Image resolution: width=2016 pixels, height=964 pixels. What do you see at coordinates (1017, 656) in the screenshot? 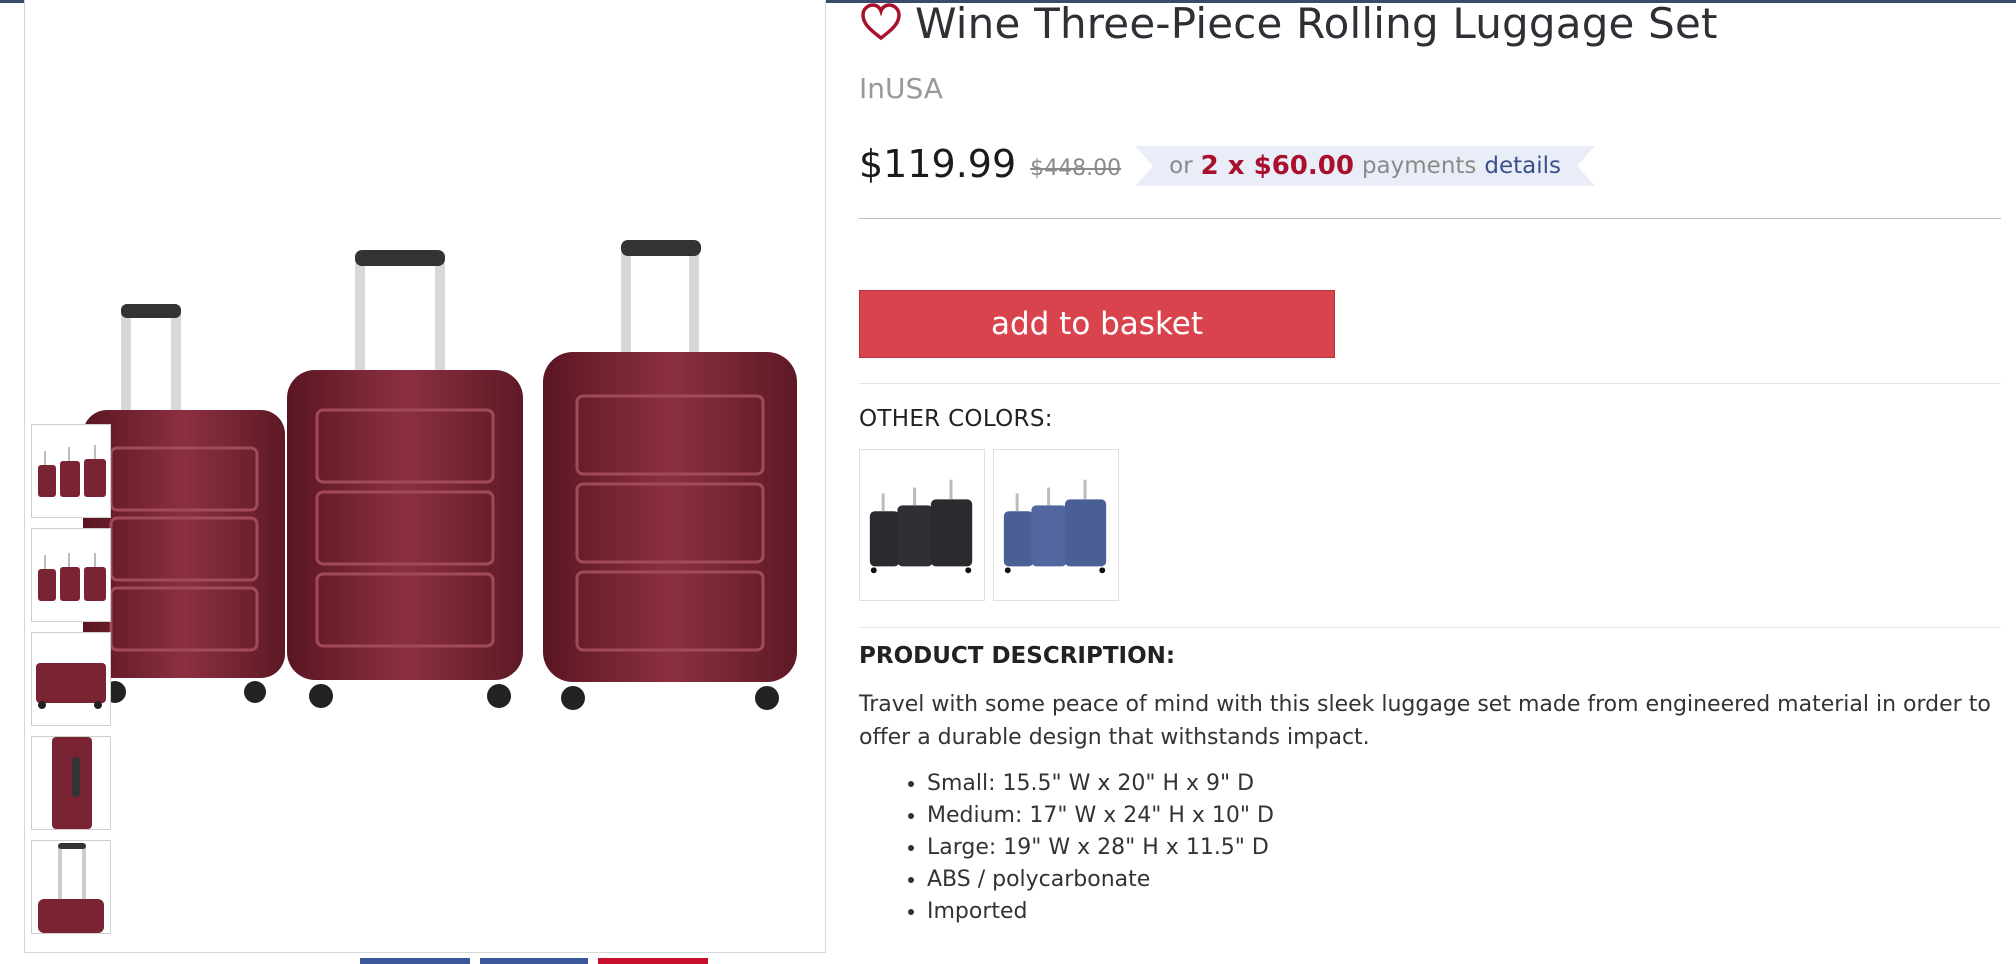
I see `description-heading: PRODUCT DESCRIPTION:` at bounding box center [1017, 656].